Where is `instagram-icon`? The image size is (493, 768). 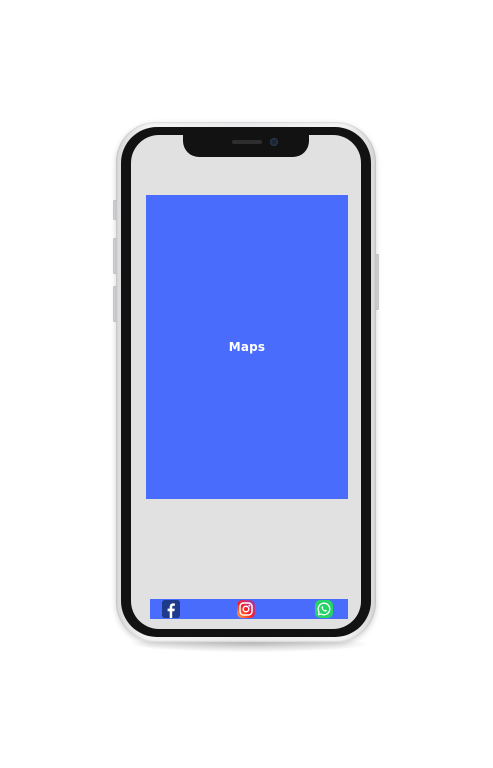 instagram-icon is located at coordinates (246, 609).